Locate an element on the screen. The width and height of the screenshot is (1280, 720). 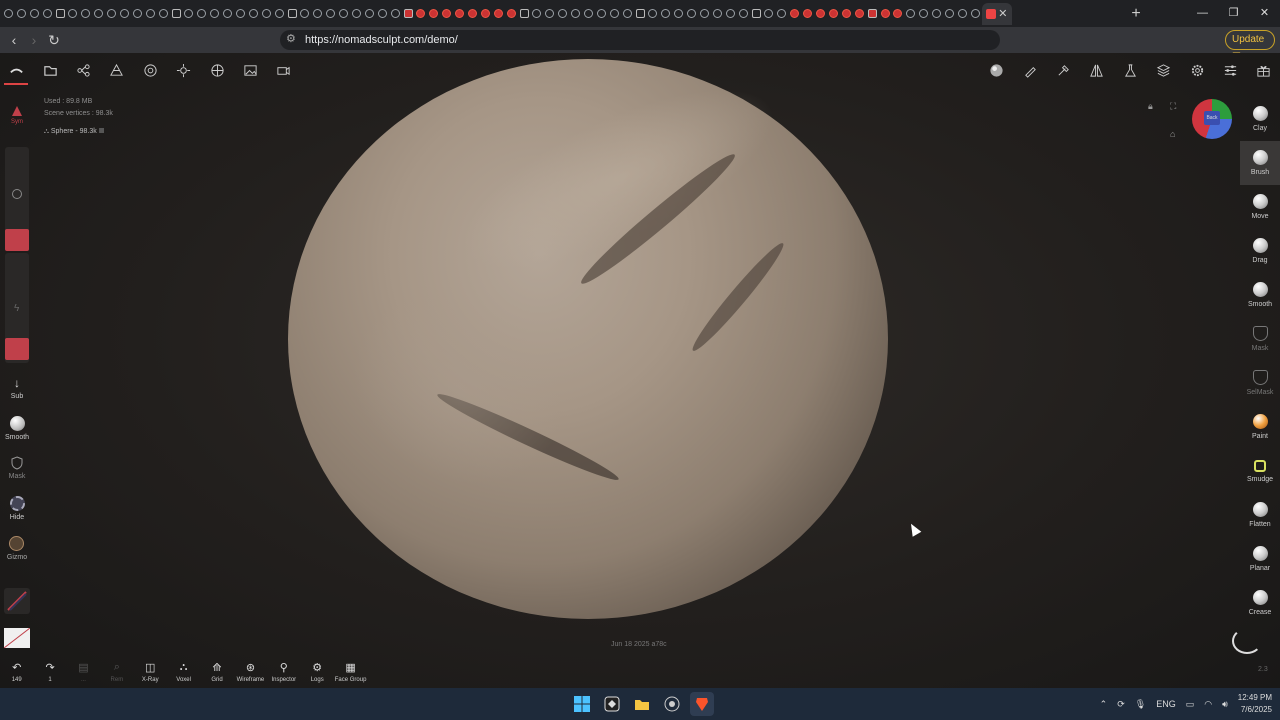
hide-tool: Hide is located at coordinates (17, 508).